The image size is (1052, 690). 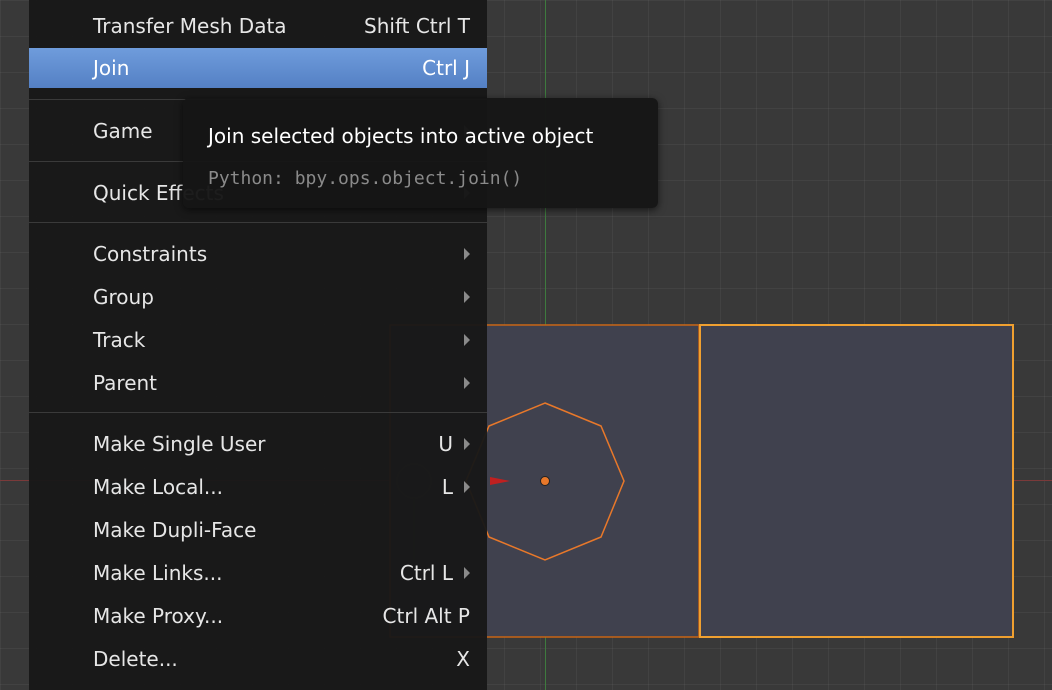 I want to click on menu-item-label: Track, so click(x=119, y=340).